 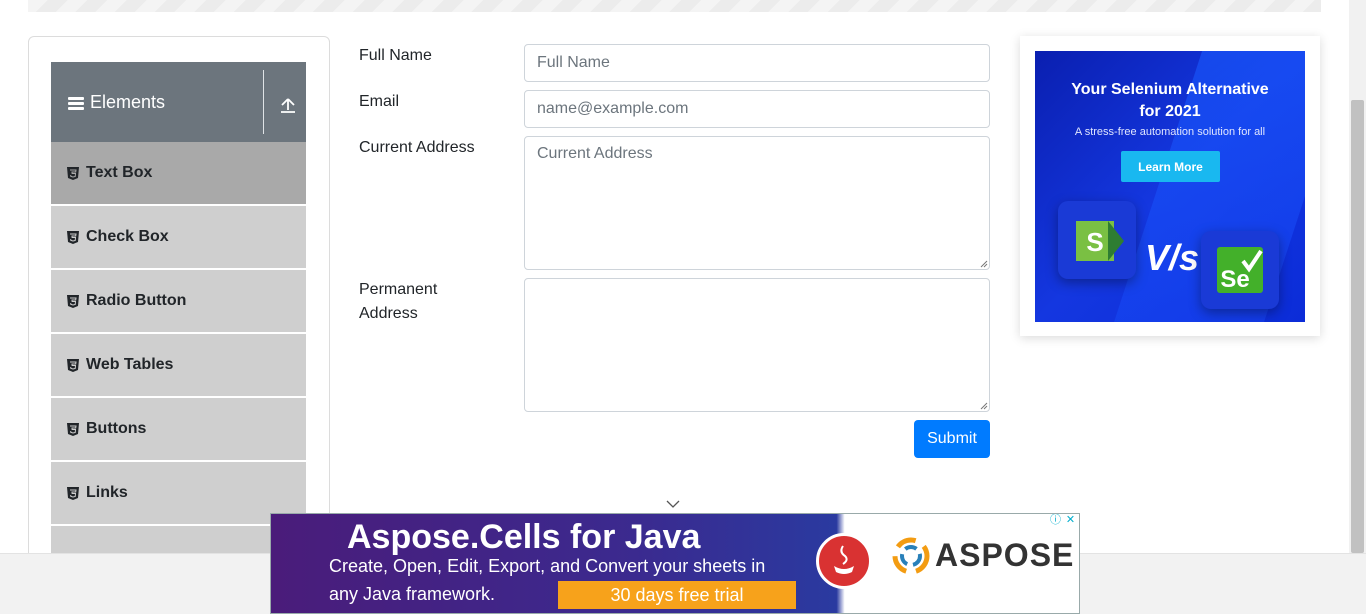 I want to click on bottom-ad-line2: any Java framework., so click(x=412, y=594).